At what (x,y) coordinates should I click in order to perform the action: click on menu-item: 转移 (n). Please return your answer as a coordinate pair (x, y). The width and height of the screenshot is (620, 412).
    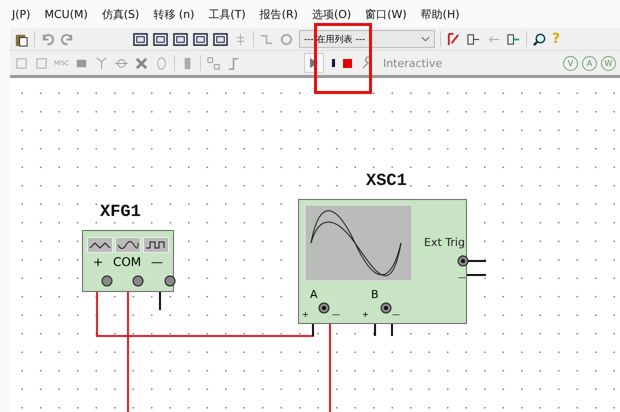
    Looking at the image, I should click on (173, 14).